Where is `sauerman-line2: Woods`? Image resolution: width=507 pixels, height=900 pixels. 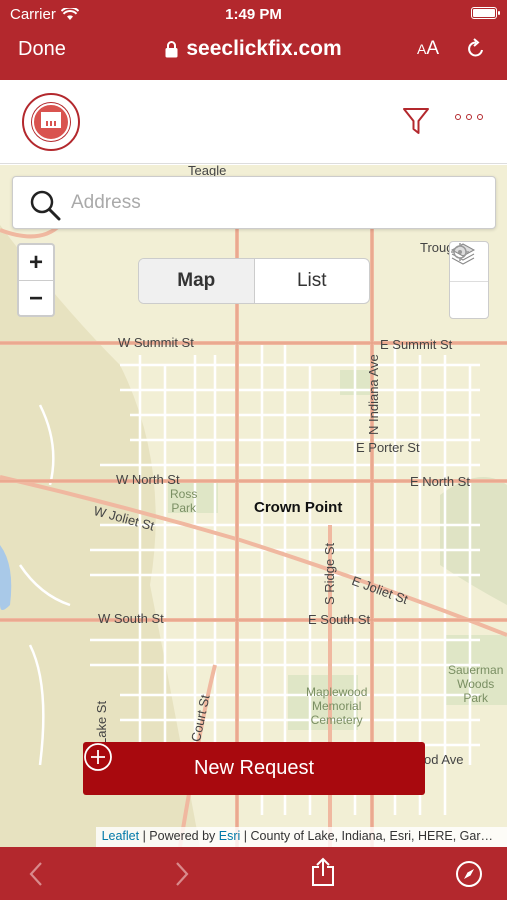
sauerman-line2: Woods is located at coordinates (476, 684).